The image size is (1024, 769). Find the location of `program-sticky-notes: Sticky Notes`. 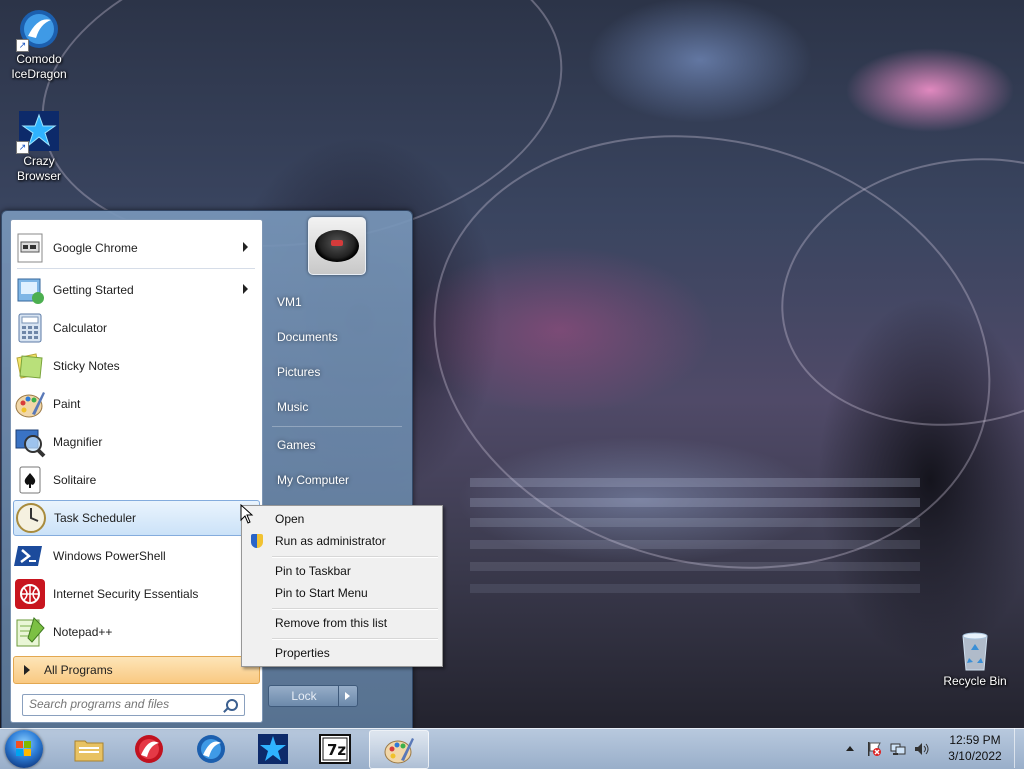

program-sticky-notes: Sticky Notes is located at coordinates (135, 366).